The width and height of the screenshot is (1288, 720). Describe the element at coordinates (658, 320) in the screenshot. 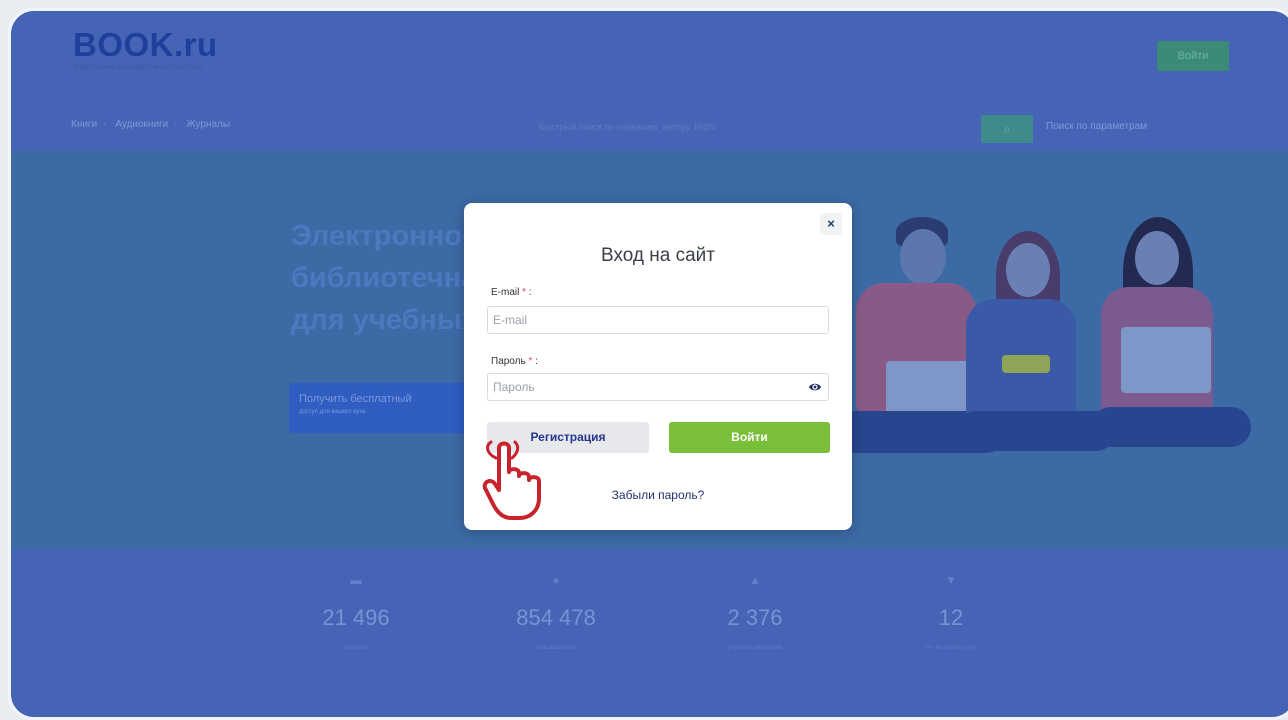

I see `email-field: E-mail` at that location.